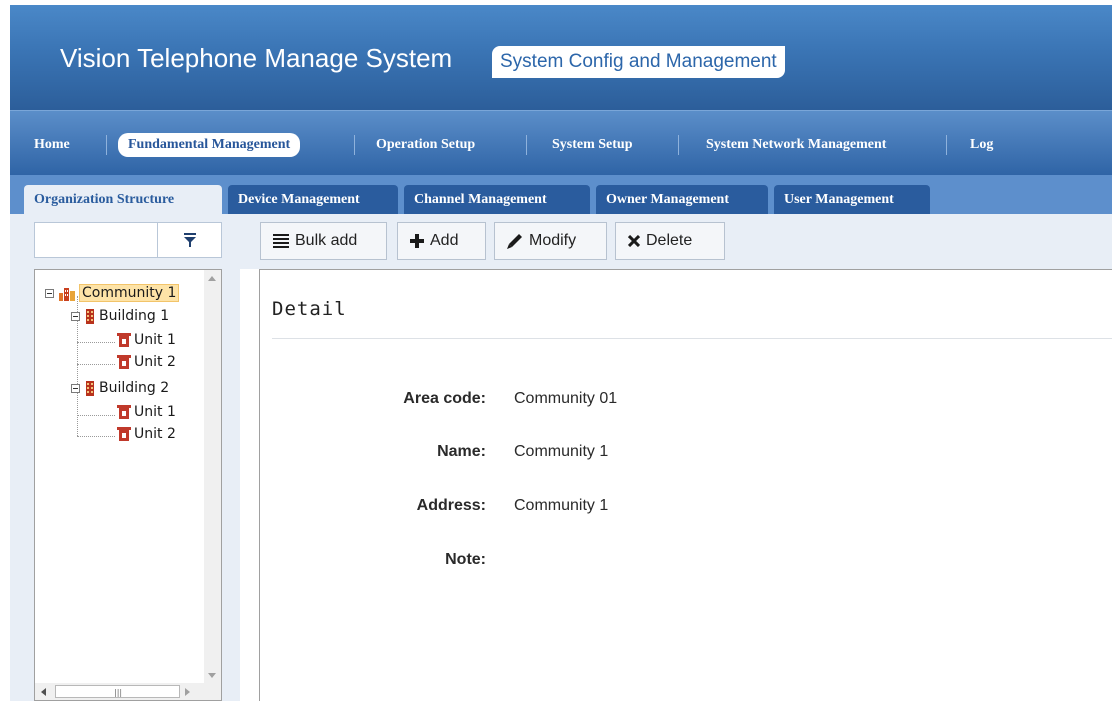 The image size is (1112, 701). I want to click on tree-node-building: Building 2, so click(120, 388).